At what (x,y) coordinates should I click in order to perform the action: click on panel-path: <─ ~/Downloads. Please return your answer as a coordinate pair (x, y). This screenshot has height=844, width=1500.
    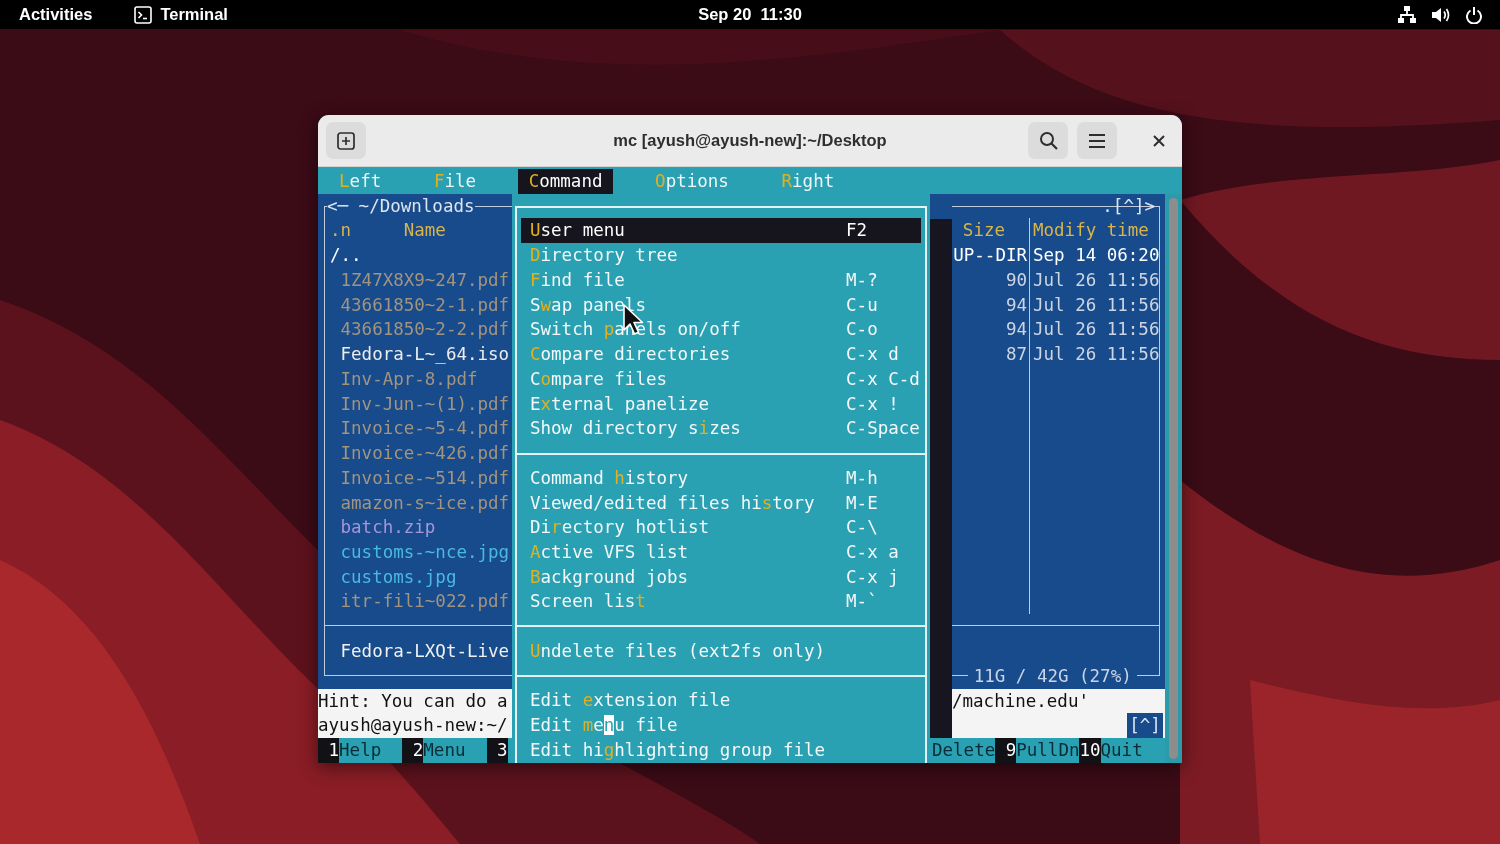
    Looking at the image, I should click on (401, 205).